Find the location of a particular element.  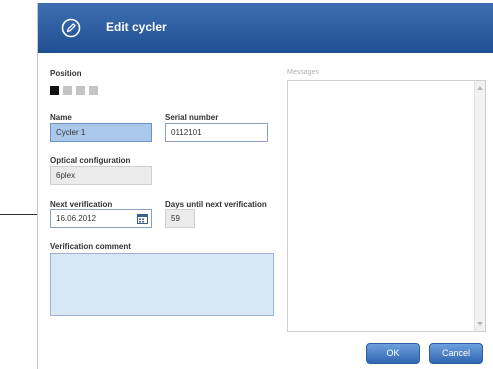

days-until-label: Days until next verification is located at coordinates (216, 204).